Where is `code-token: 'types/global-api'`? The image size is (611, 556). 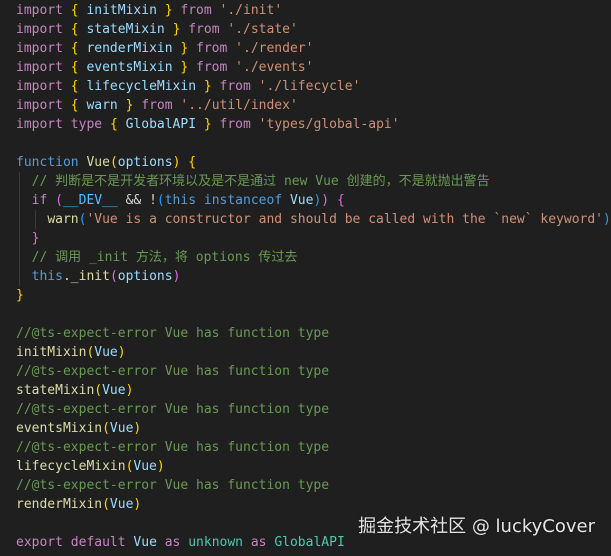
code-token: 'types/global-api' is located at coordinates (329, 124).